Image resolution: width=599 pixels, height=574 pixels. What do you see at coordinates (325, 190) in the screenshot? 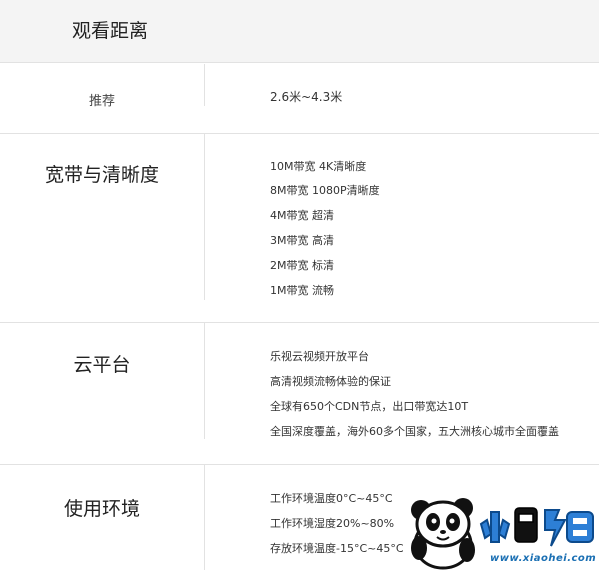
I see `bandwidth-line: 8M带宽 1080P清晰度` at bounding box center [325, 190].